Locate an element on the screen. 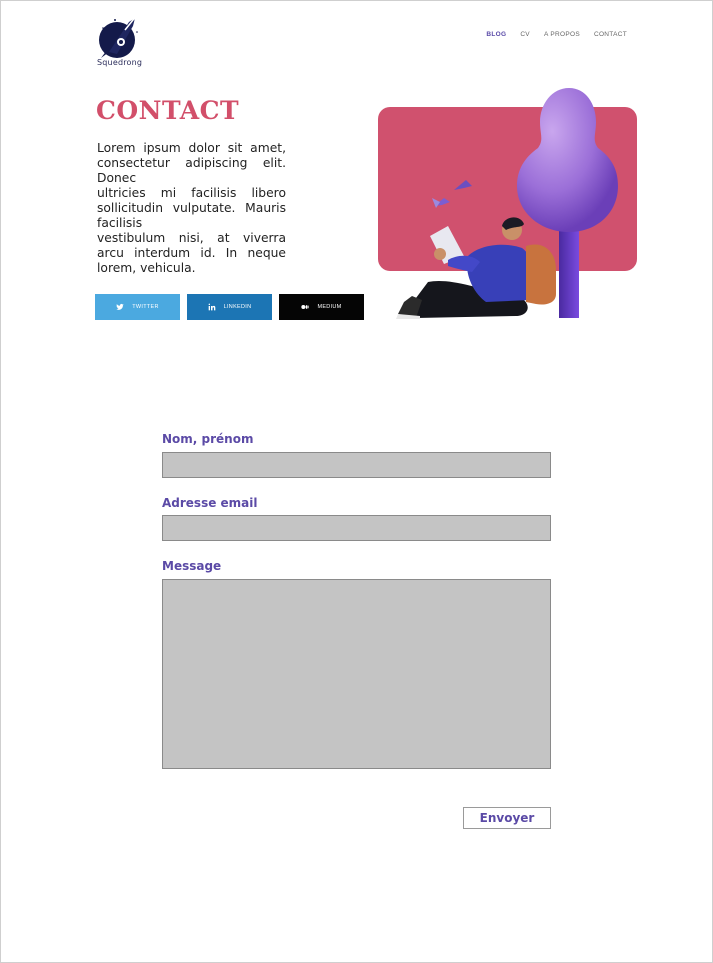  nav-item-cv: CV is located at coordinates (525, 34).